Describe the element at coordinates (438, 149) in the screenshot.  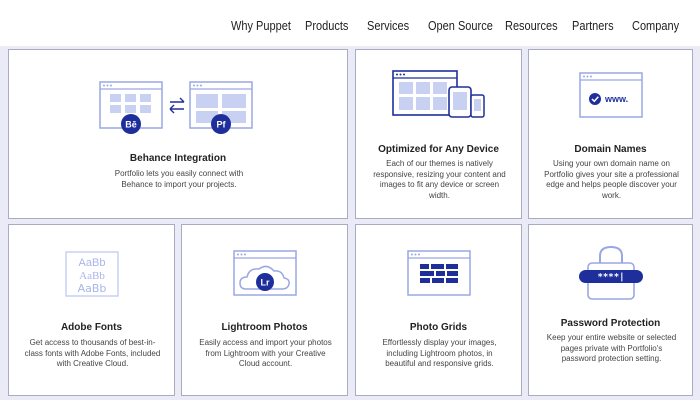
I see `card-title: Optimized for Any Device` at that location.